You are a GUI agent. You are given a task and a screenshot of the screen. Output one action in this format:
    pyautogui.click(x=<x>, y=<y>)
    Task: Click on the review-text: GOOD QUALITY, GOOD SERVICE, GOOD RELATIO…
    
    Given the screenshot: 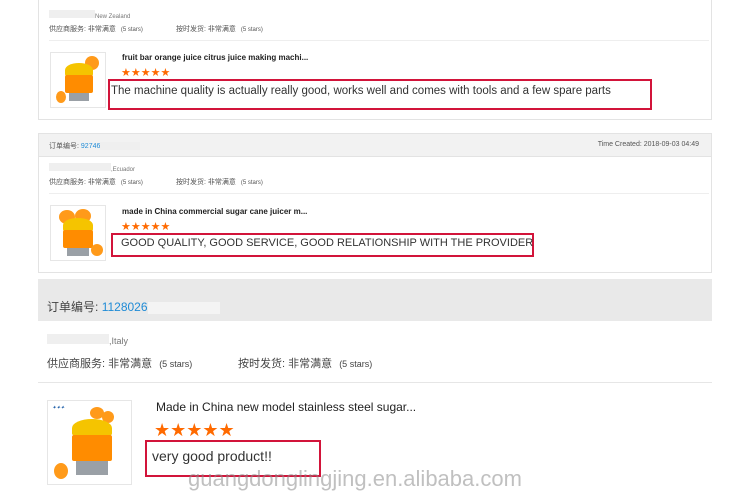 What is the action you would take?
    pyautogui.click(x=327, y=243)
    